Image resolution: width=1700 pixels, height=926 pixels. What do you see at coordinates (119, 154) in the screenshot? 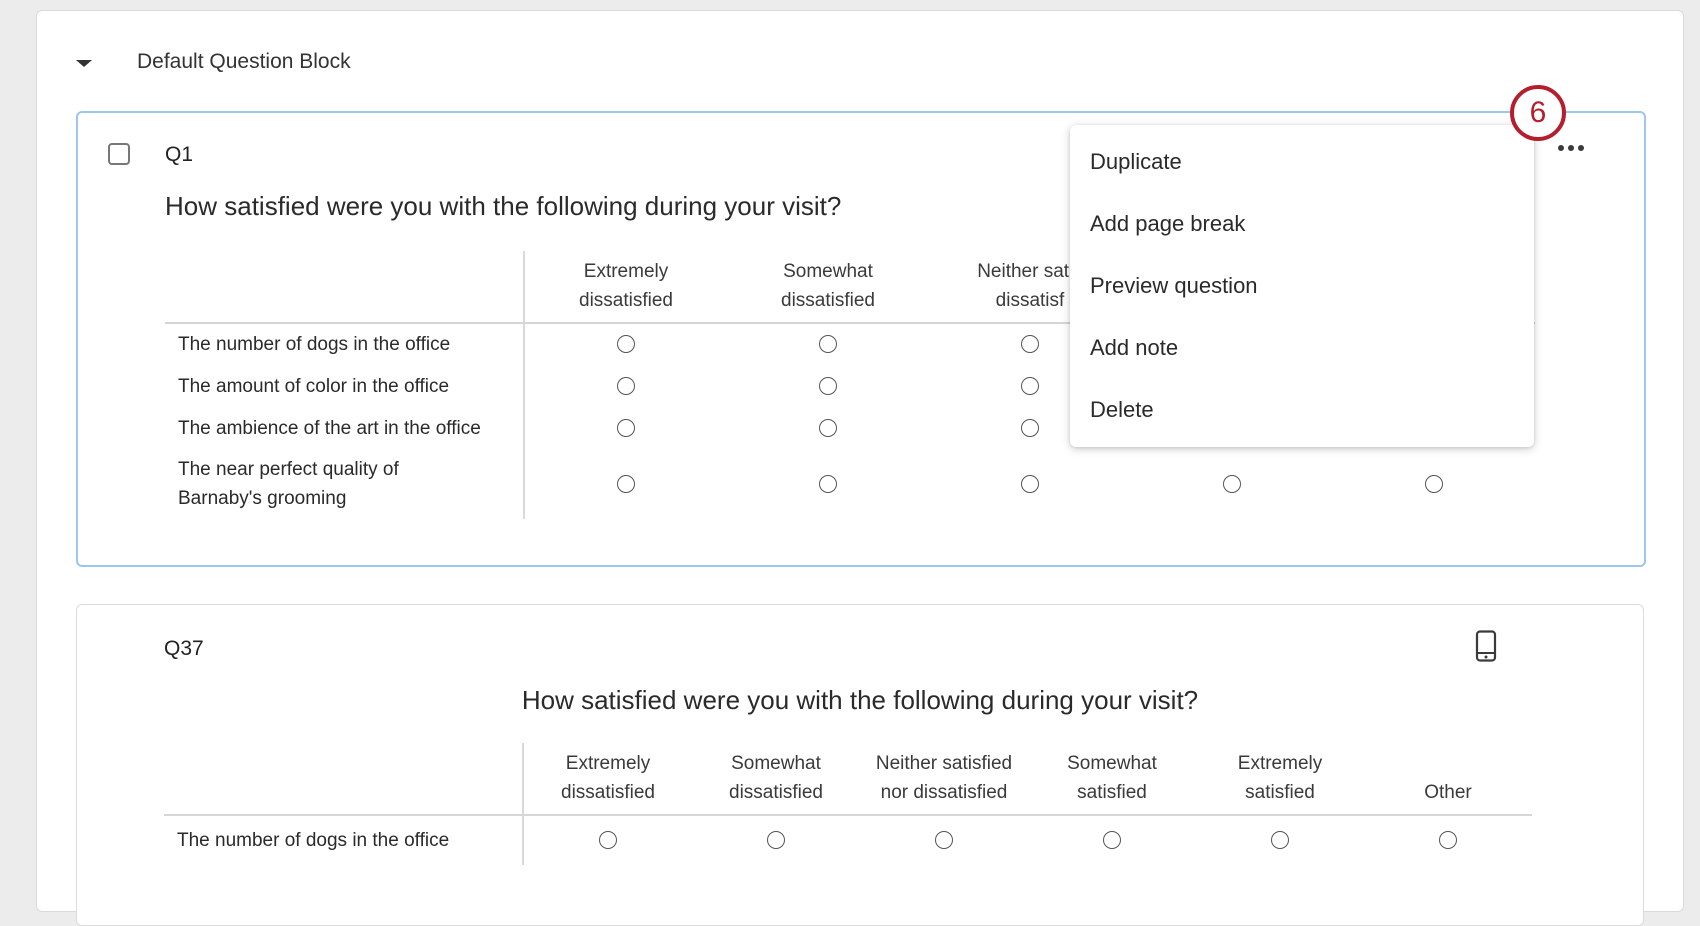
I see `question-select-checkbox` at bounding box center [119, 154].